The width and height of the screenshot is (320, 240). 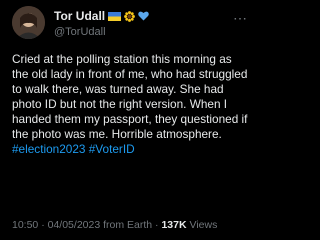 I want to click on tweet-time: 10:50, so click(x=25, y=225).